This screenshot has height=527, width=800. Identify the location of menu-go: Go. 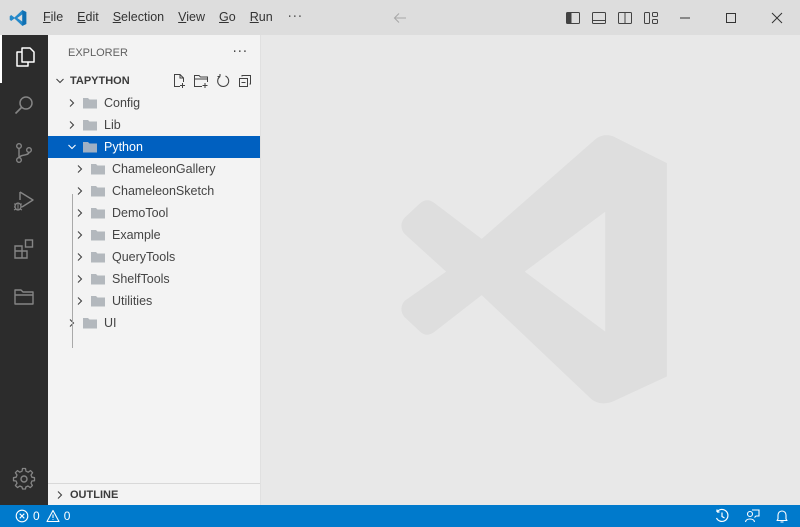
(227, 17).